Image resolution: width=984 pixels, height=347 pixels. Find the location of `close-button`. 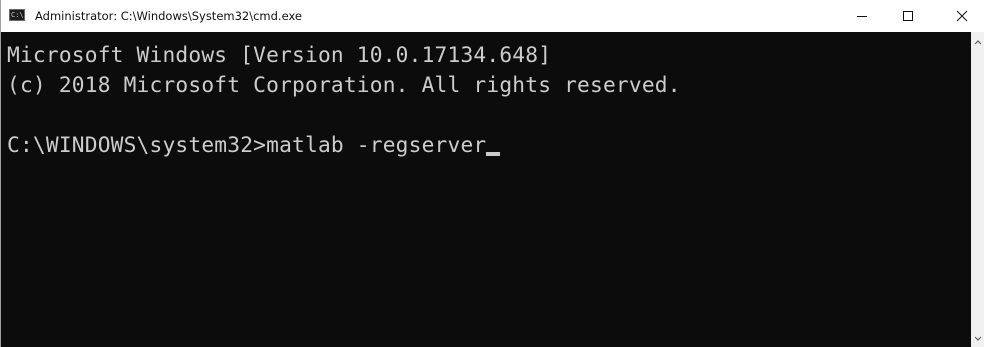

close-button is located at coordinates (961, 16).